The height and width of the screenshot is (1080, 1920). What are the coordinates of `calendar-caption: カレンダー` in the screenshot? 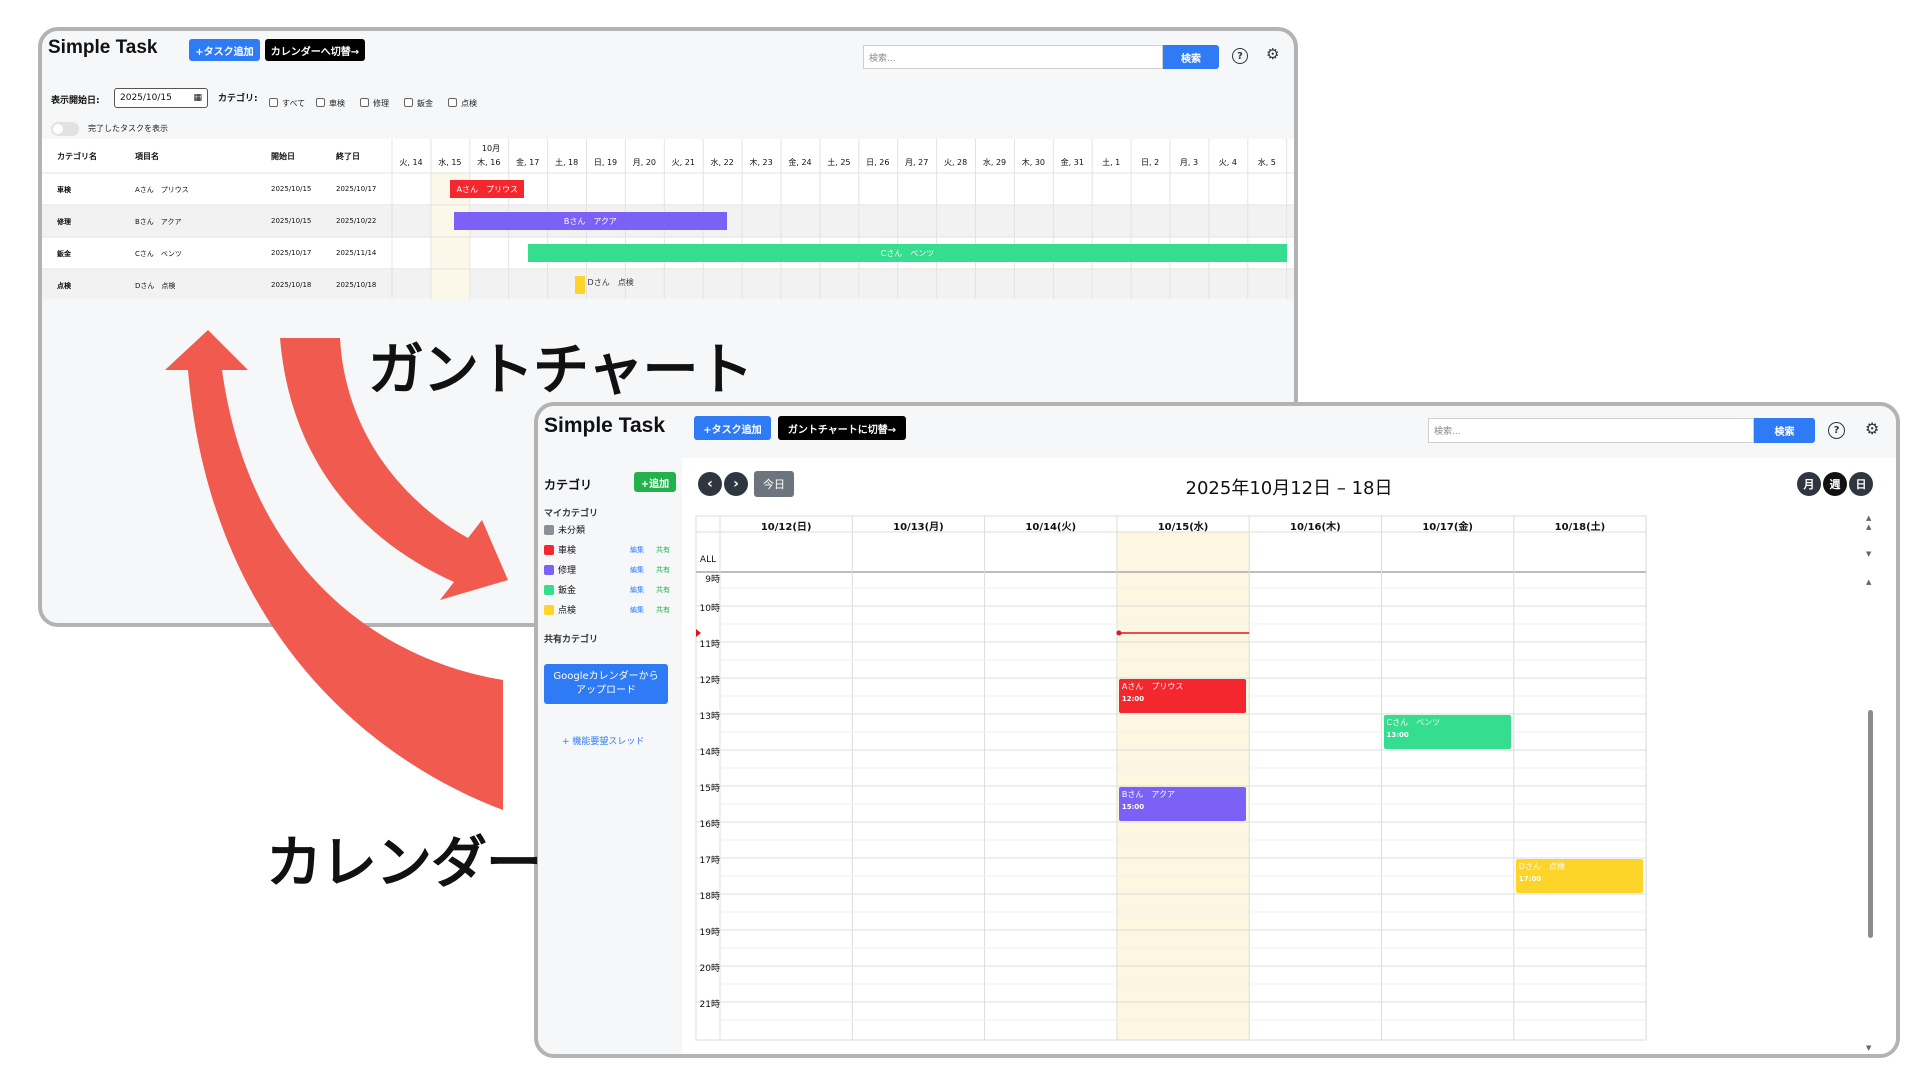 It's located at (404, 863).